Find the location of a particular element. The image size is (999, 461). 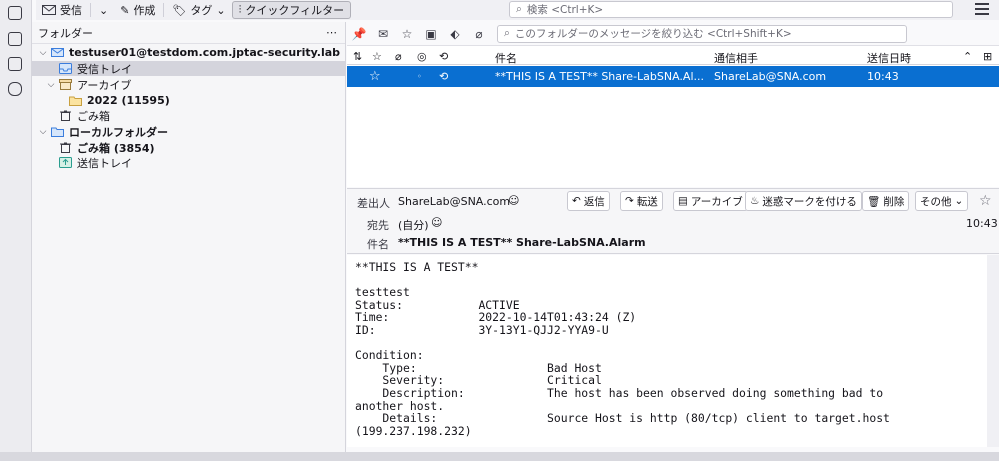

get-messages-label: 受信 is located at coordinates (71, 10).